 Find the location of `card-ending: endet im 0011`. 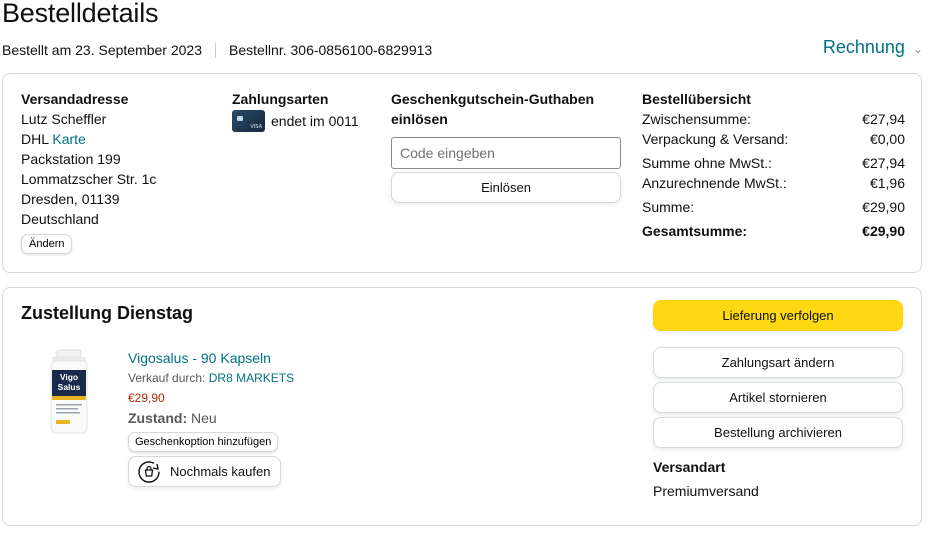

card-ending: endet im 0011 is located at coordinates (315, 121).